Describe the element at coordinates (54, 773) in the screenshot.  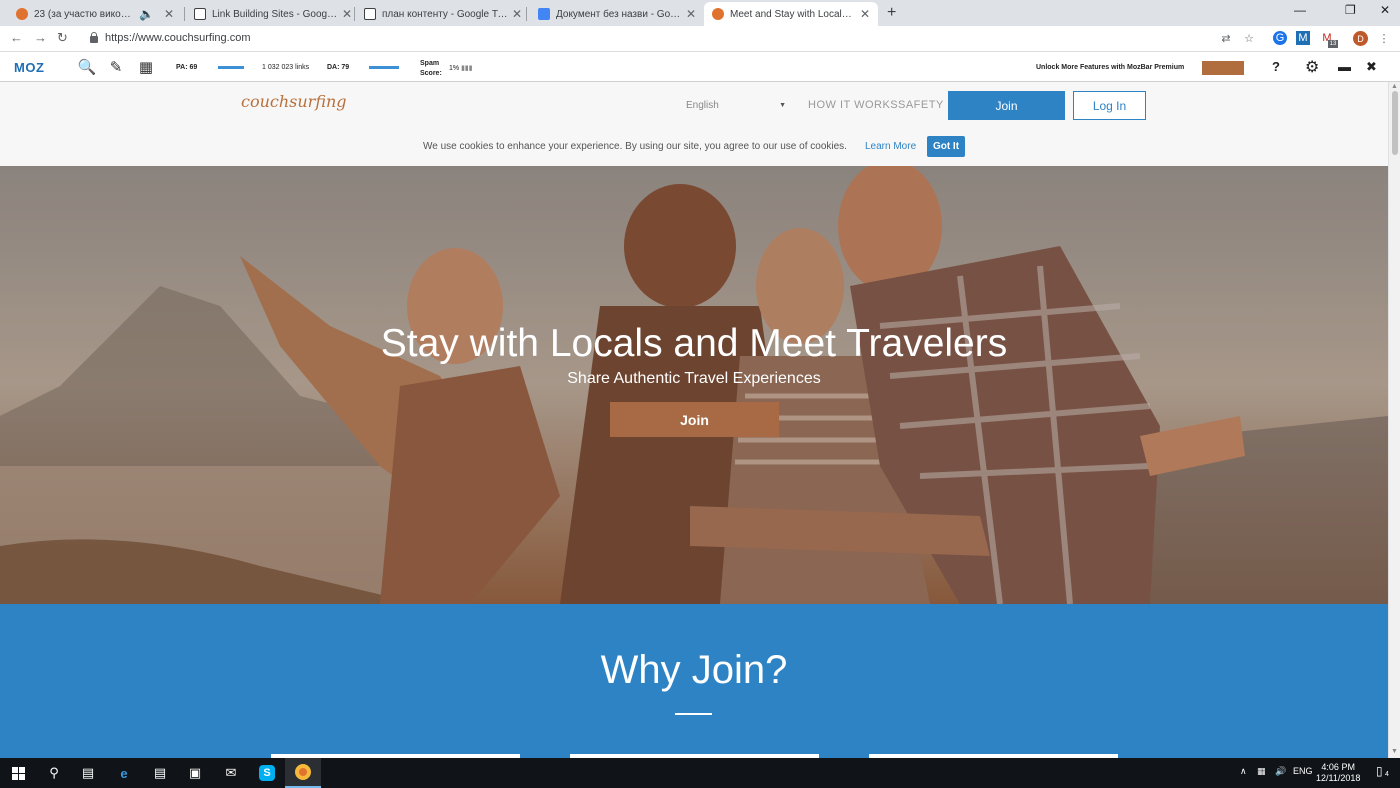
I see `search-icon: ⚲` at that location.